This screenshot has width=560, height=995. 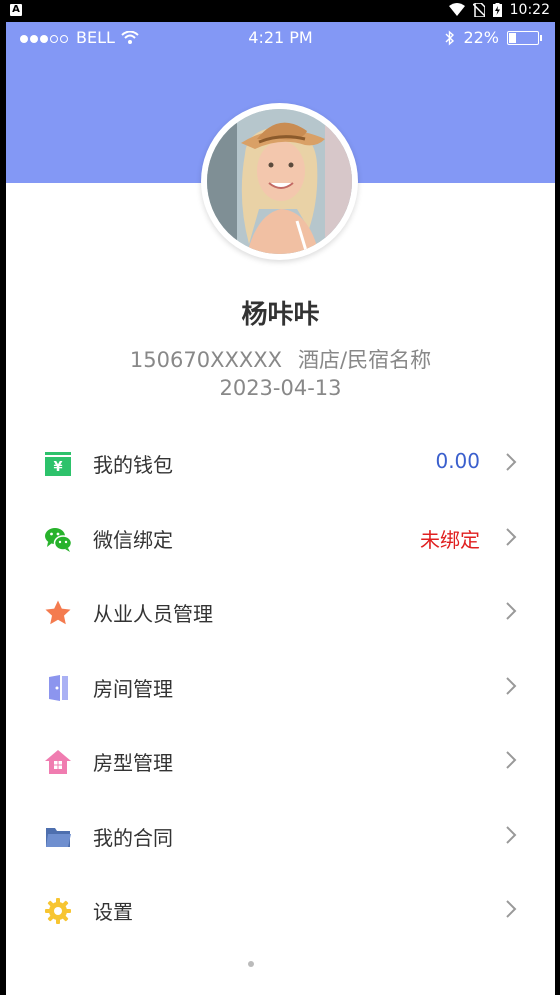 I want to click on system-status-bar: A 10:22, so click(x=280, y=11).